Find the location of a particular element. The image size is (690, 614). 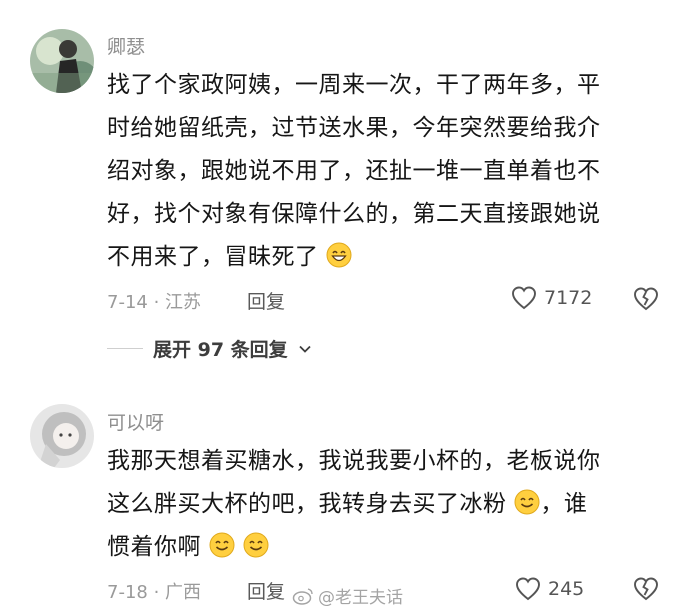

like-count: 245 is located at coordinates (566, 589).